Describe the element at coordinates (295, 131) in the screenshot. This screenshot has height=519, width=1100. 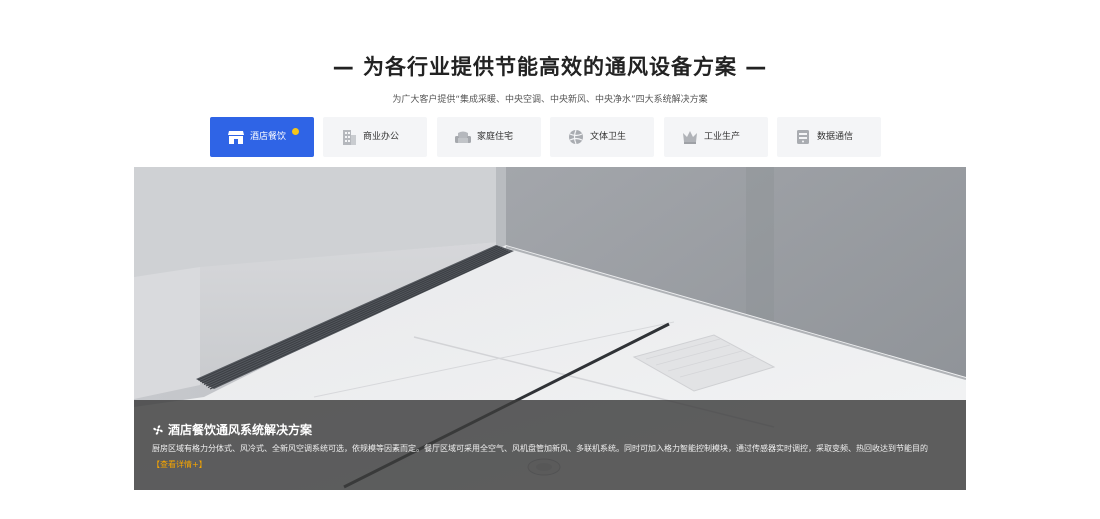
I see `active-badge` at that location.